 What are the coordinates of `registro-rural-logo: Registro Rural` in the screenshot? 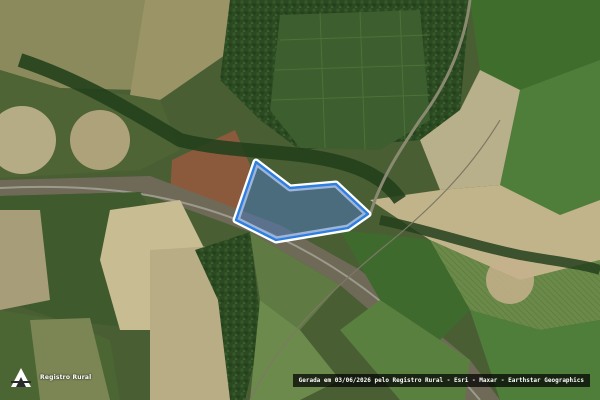 It's located at (49, 377).